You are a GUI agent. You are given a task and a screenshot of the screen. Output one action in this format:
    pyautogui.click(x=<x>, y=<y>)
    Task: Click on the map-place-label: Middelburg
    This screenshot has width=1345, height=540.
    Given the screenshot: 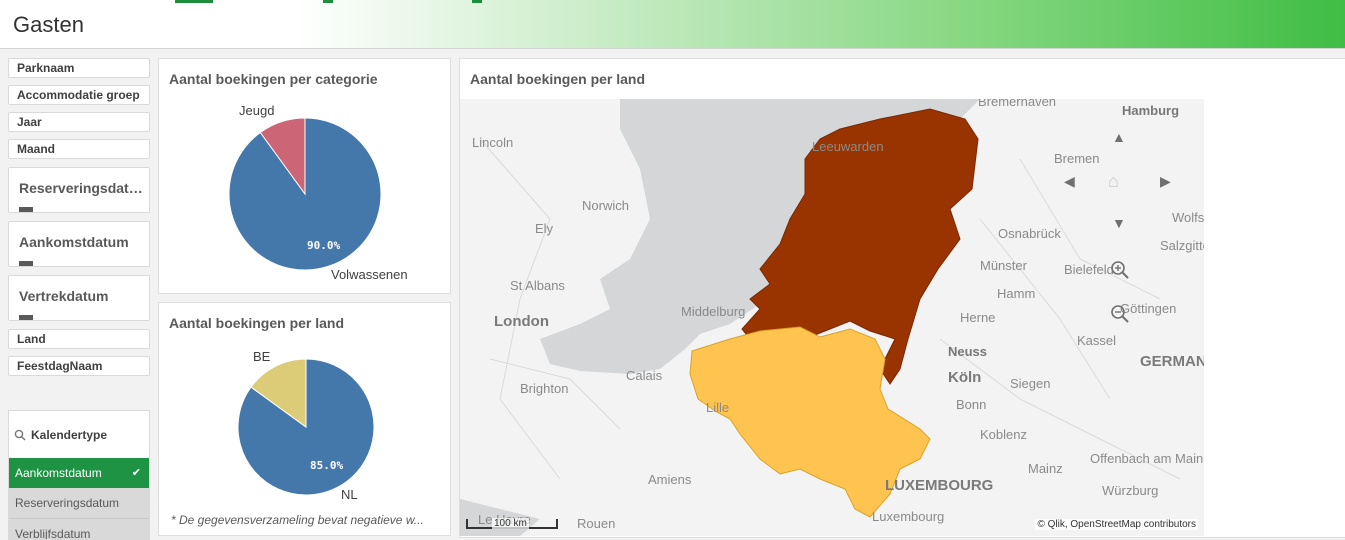 What is the action you would take?
    pyautogui.click(x=713, y=311)
    